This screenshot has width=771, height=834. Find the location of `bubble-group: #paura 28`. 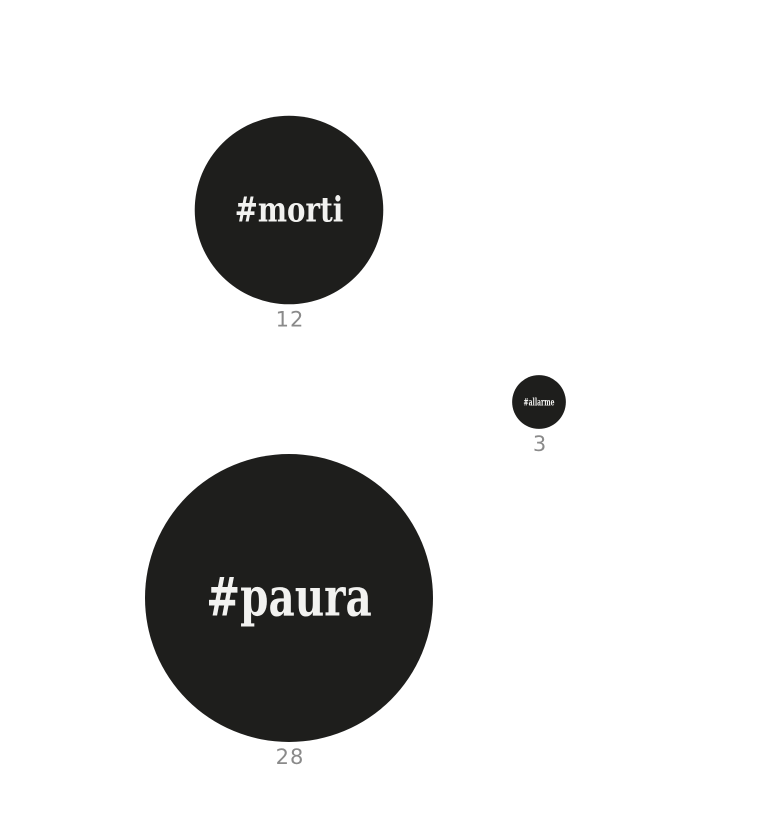

bubble-group: #paura 28 is located at coordinates (289, 611).